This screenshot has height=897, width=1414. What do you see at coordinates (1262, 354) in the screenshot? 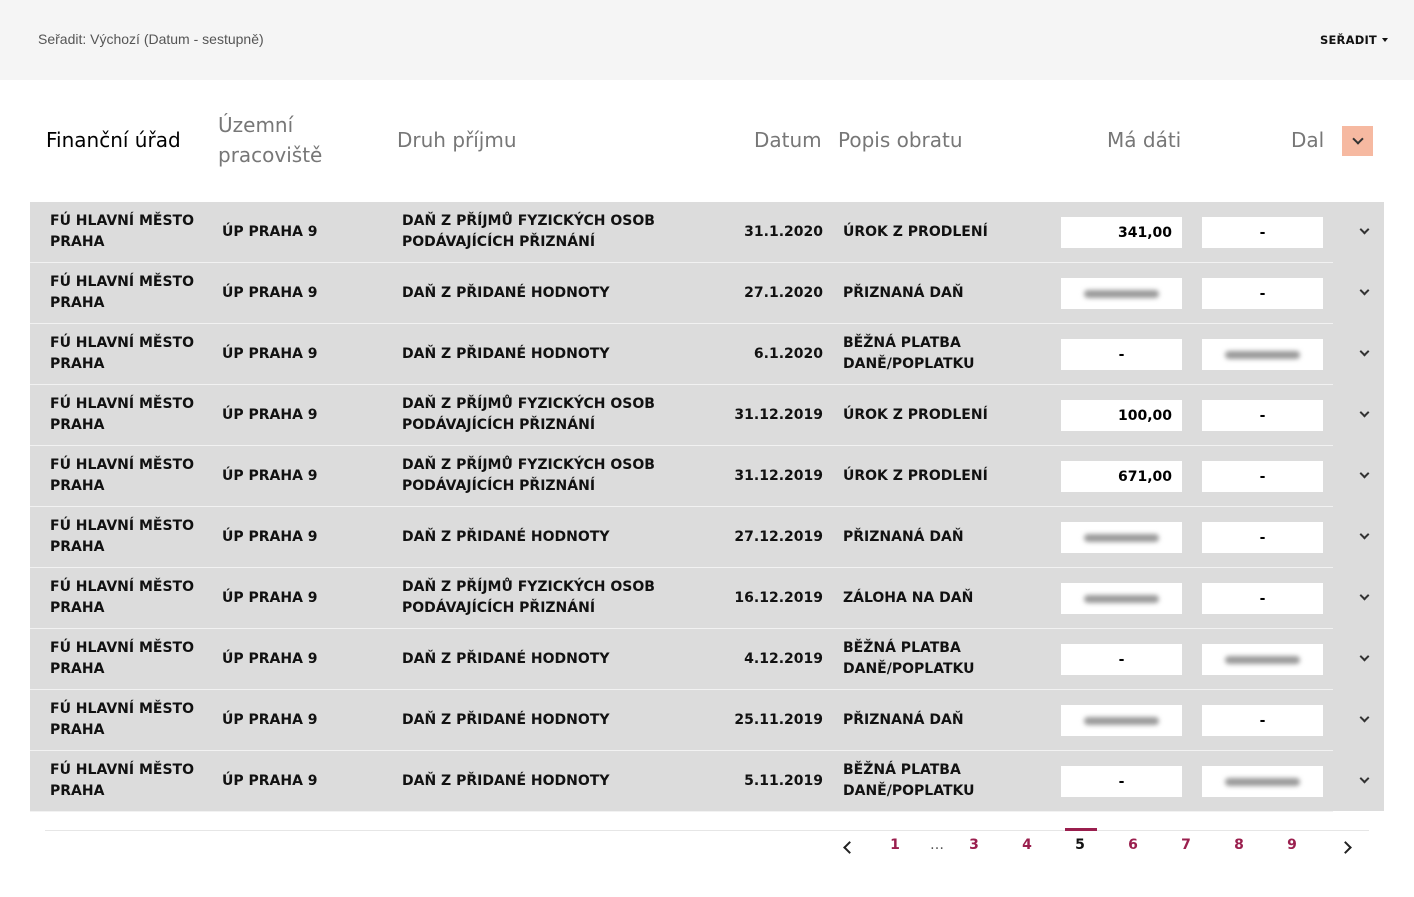
I see `cell-dal` at bounding box center [1262, 354].